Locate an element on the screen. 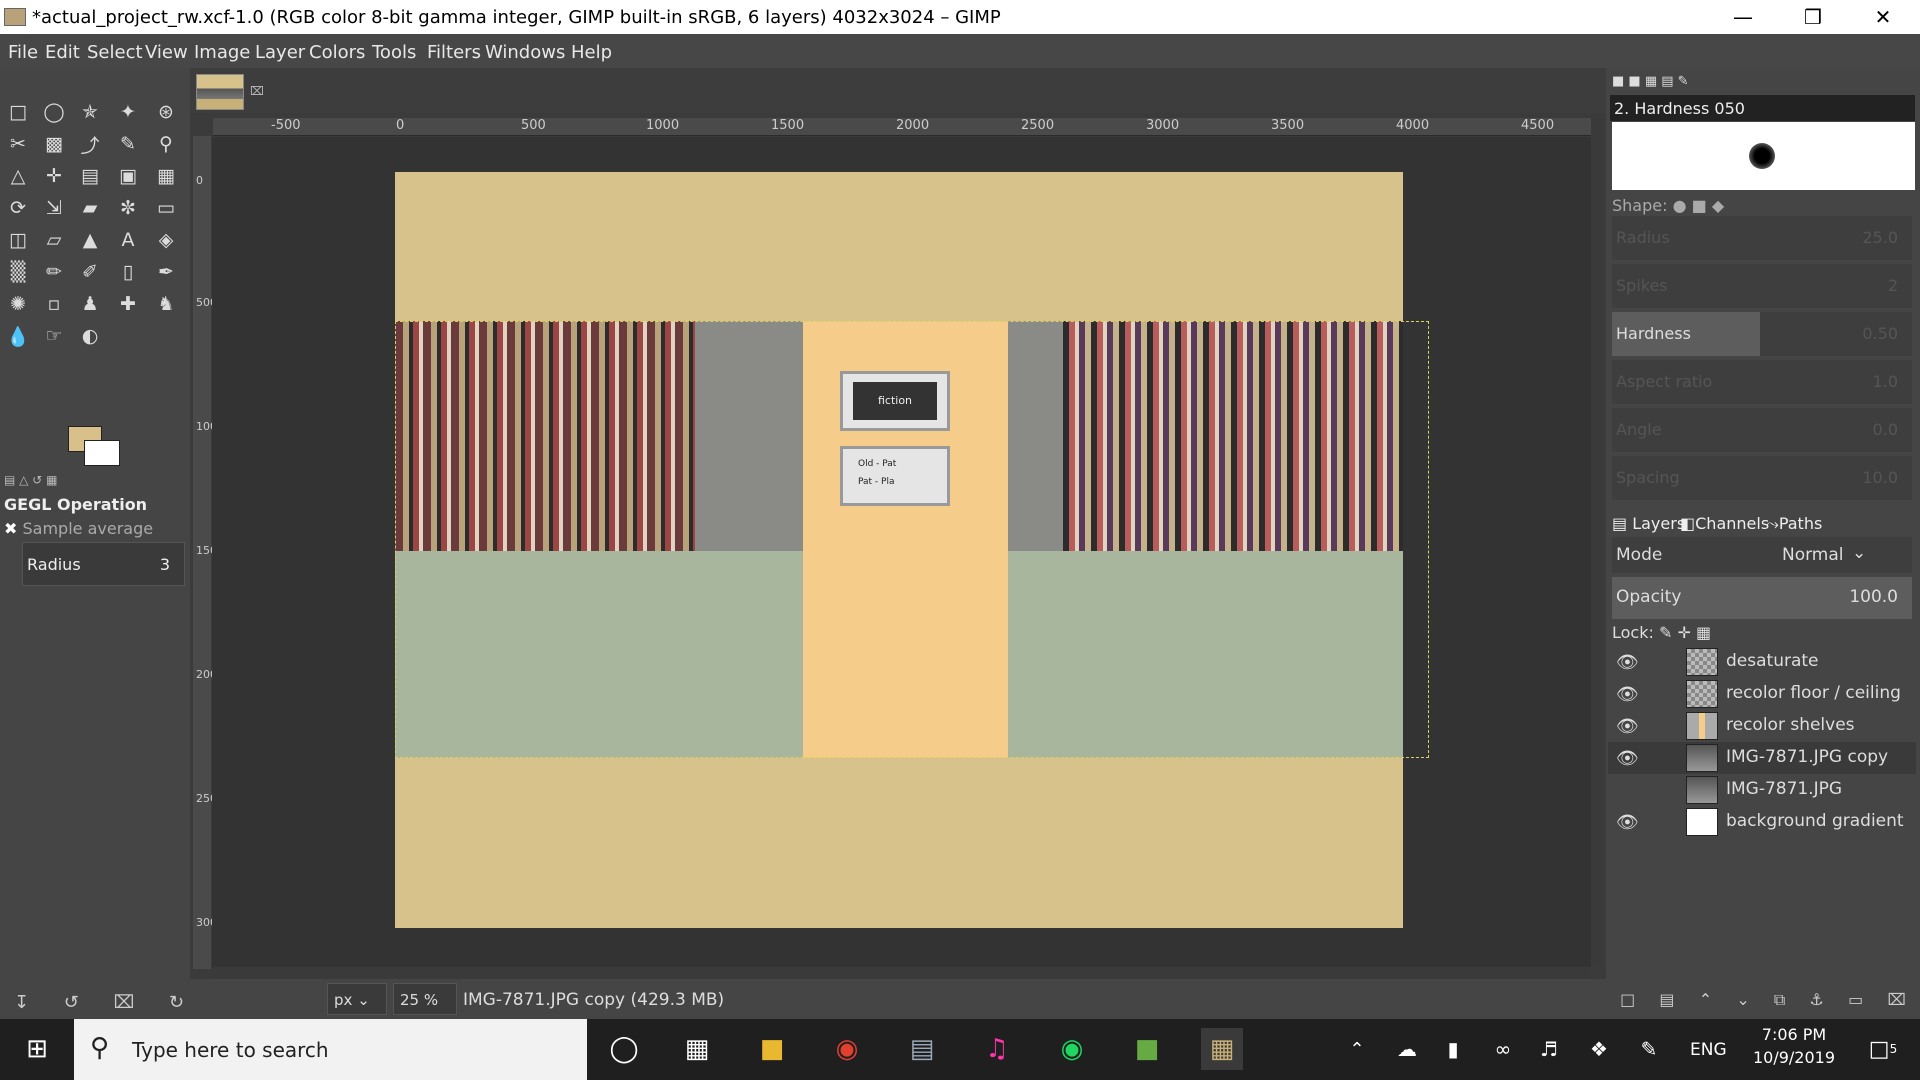 This screenshot has height=1080, width=1920. hardness-slider: Hardness 0.50 is located at coordinates (1762, 334).